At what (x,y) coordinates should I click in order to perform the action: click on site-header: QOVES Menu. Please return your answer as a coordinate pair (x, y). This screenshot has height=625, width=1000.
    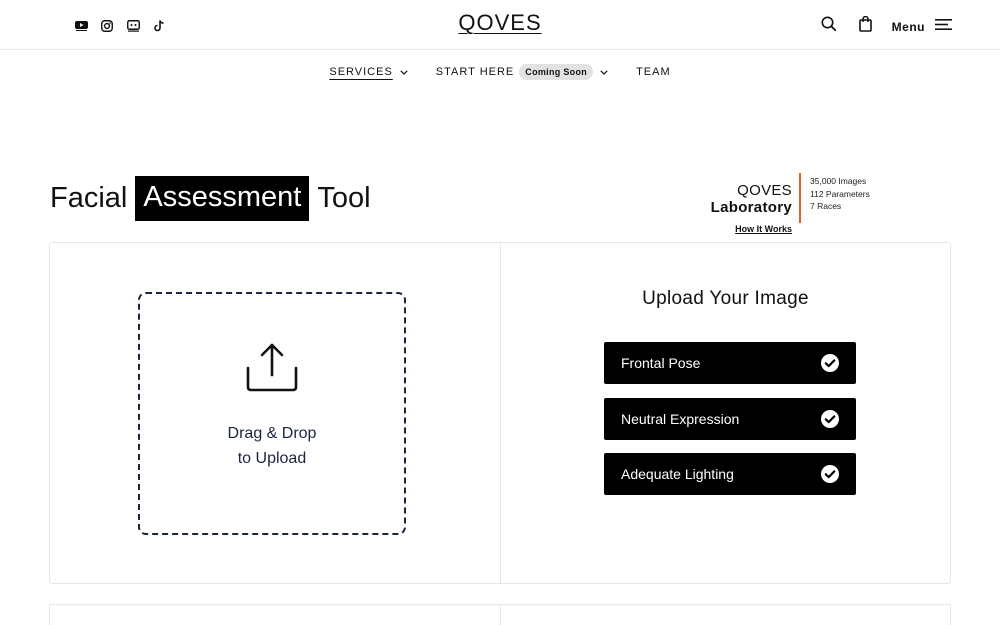
    Looking at the image, I should click on (500, 25).